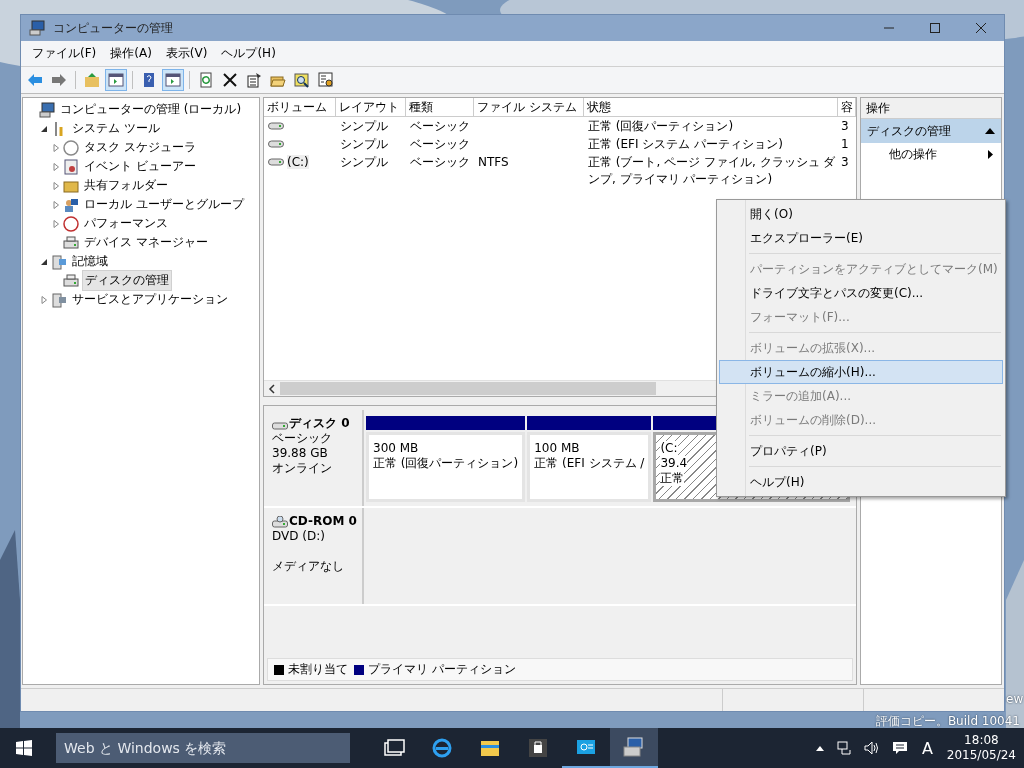 The image size is (1024, 768). Describe the element at coordinates (248, 53) in the screenshot. I see `menu-item: ヘルプ(H)` at that location.